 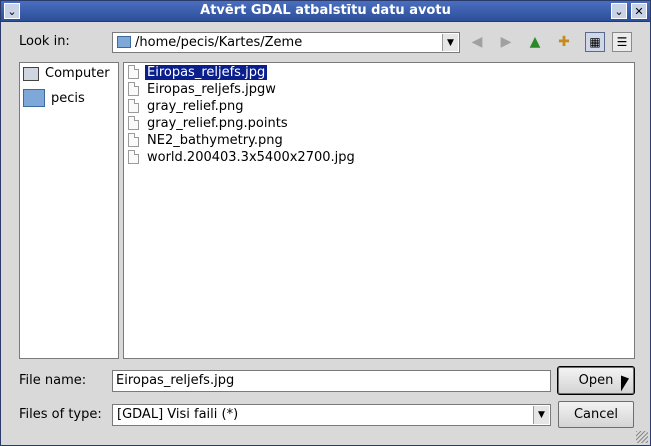 I want to click on sidebar-item-pecis: pecis, so click(x=54, y=98).